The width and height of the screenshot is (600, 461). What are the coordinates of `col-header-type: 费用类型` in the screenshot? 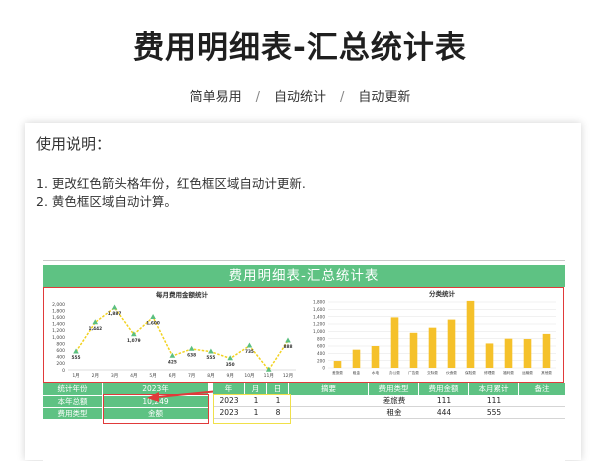 It's located at (394, 389).